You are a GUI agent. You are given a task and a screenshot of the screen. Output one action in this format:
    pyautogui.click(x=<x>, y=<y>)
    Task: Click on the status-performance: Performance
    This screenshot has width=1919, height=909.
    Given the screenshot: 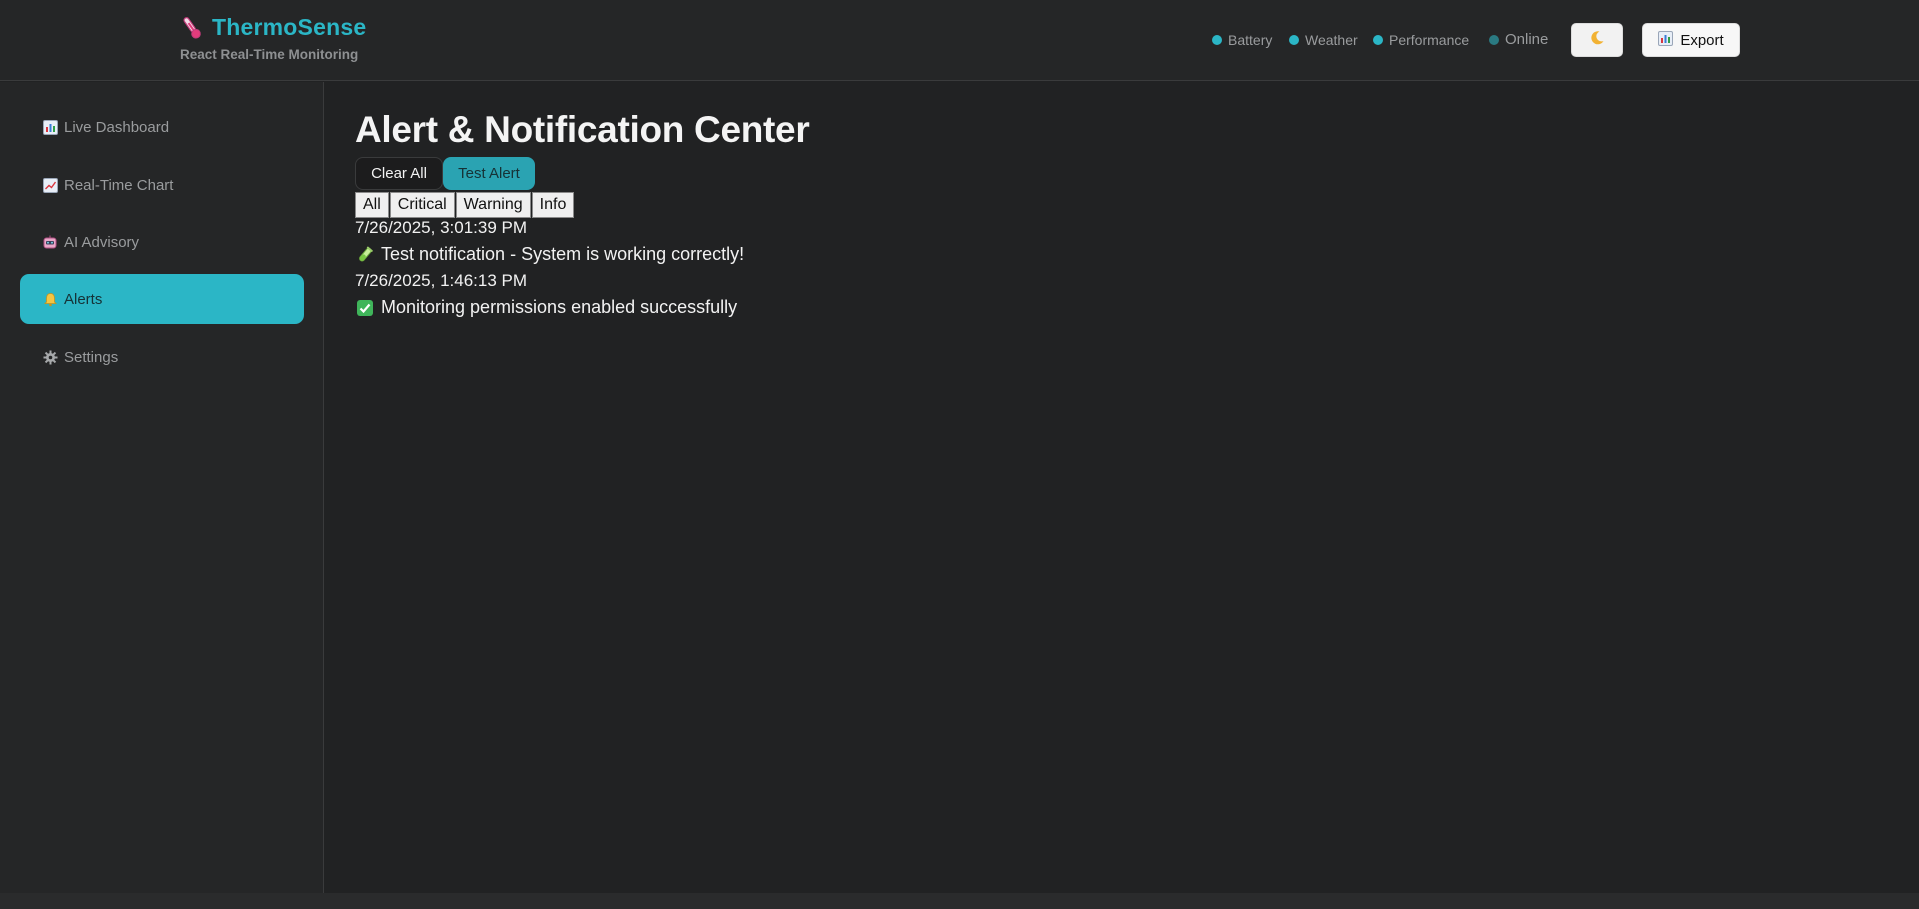 What is the action you would take?
    pyautogui.click(x=1421, y=40)
    